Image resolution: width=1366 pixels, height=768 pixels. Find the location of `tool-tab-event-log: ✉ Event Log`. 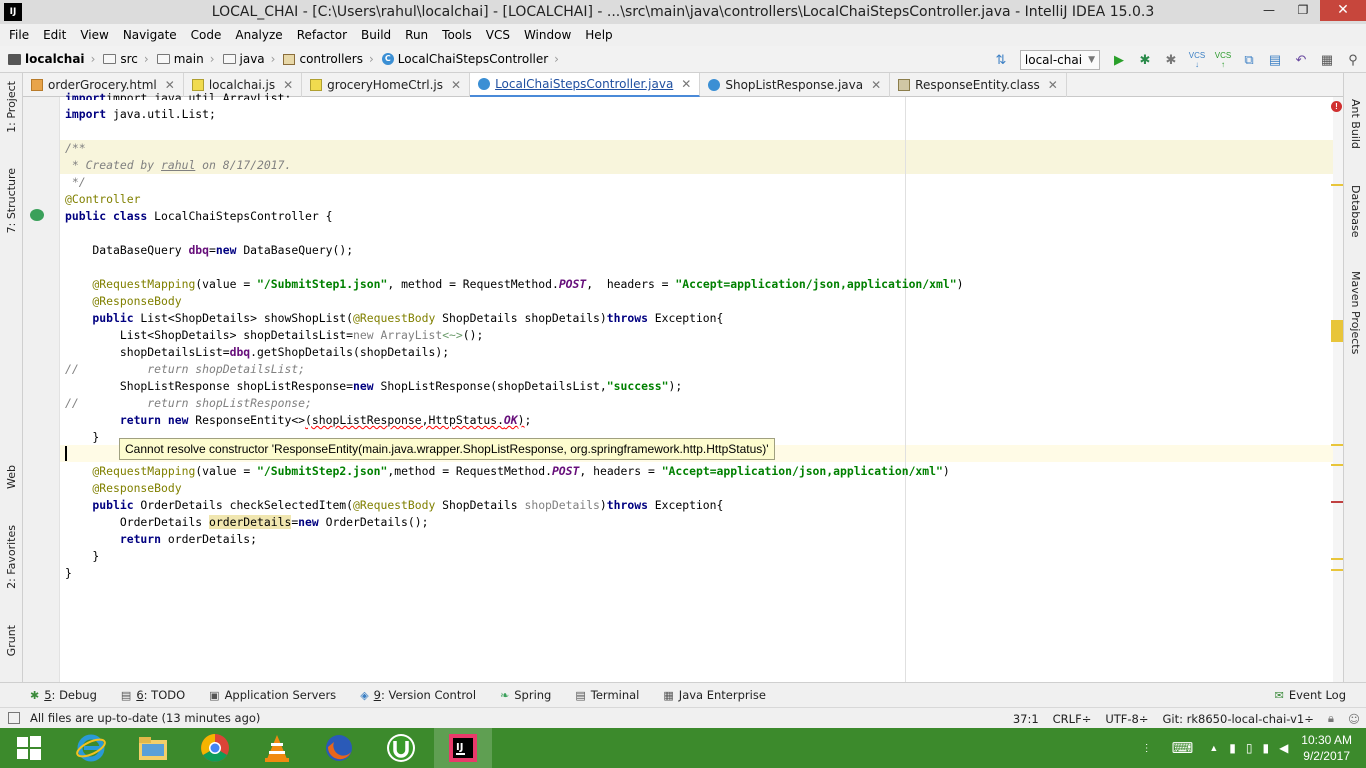

tool-tab-event-log: ✉ Event Log is located at coordinates (1310, 695).